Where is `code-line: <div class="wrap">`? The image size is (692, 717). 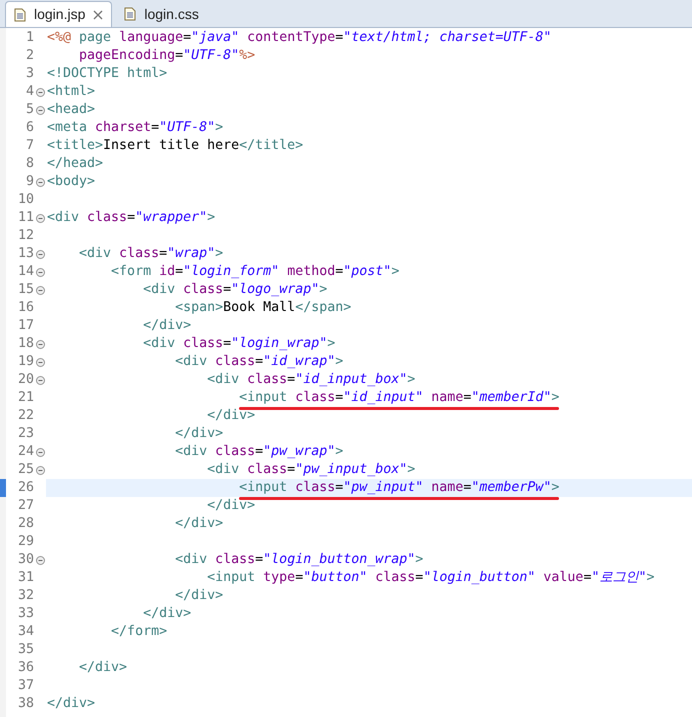 code-line: <div class="wrap"> is located at coordinates (151, 254).